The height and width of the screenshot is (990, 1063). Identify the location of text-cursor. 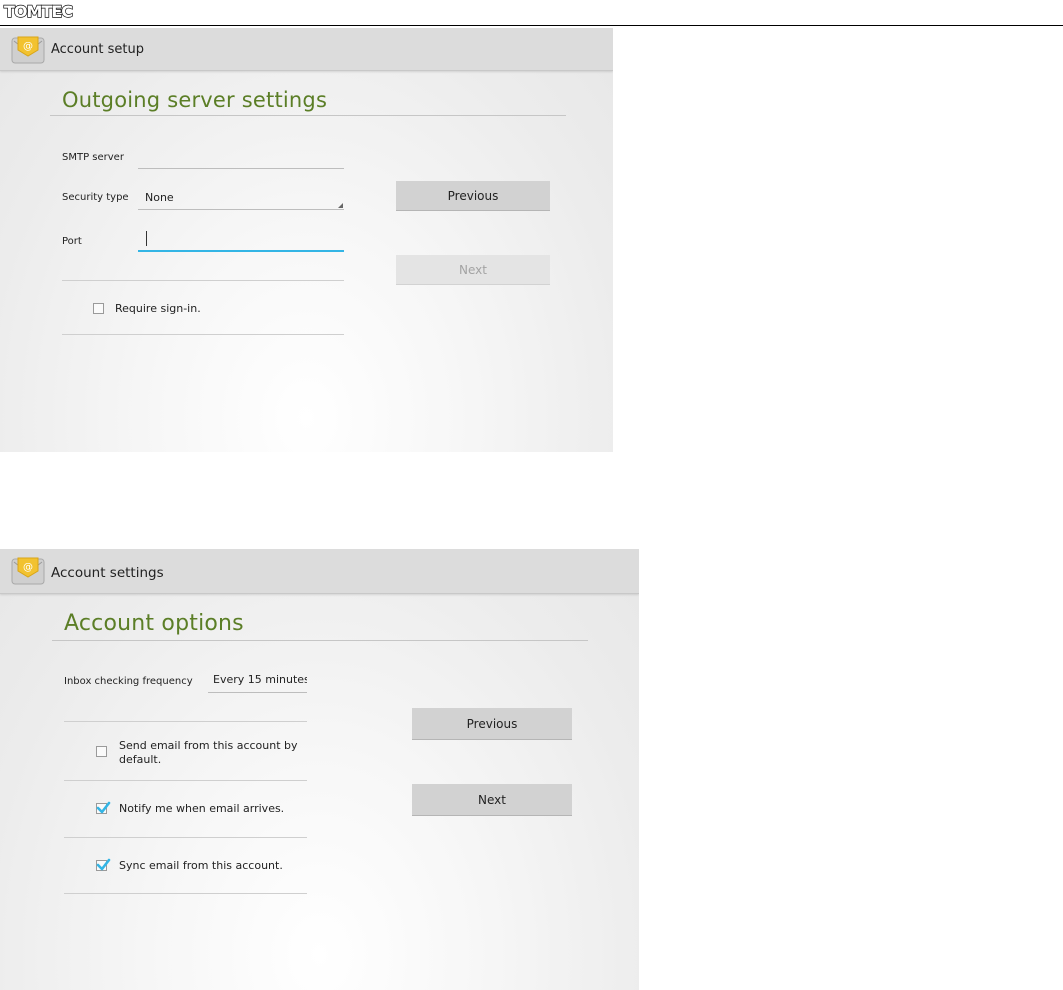
(146, 238).